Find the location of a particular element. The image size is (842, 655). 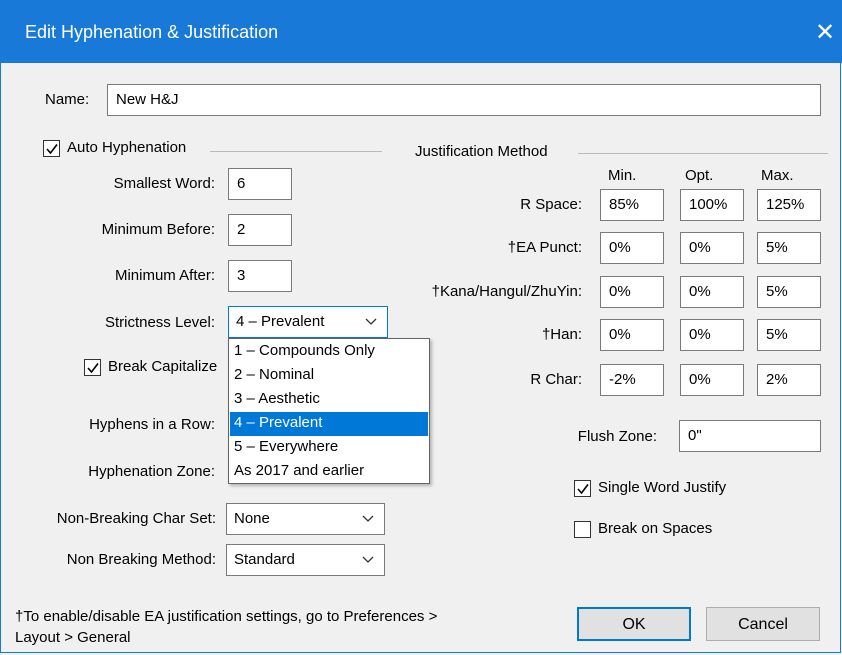

strictness-level-value: 4 – Prevalent is located at coordinates (280, 321).